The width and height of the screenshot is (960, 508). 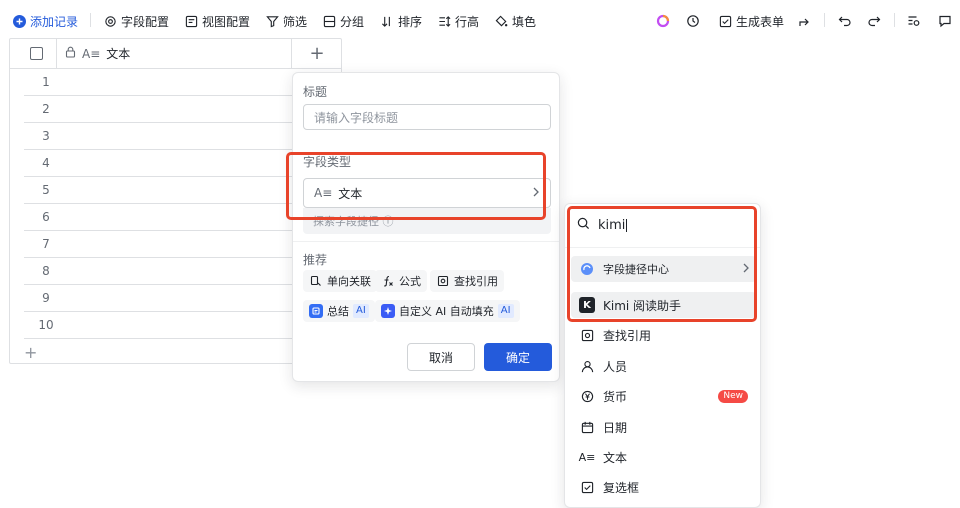 What do you see at coordinates (315, 92) in the screenshot?
I see `title-label: 标题` at bounding box center [315, 92].